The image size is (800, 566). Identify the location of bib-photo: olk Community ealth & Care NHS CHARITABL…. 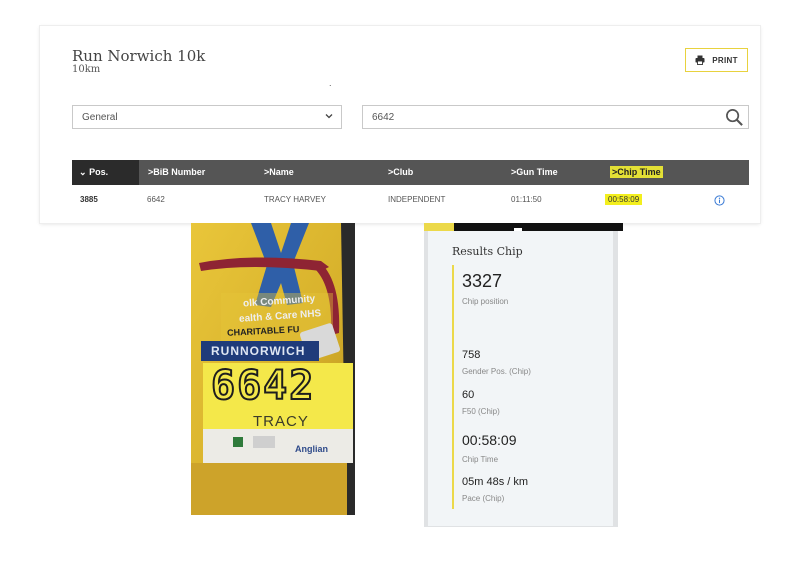
(273, 369).